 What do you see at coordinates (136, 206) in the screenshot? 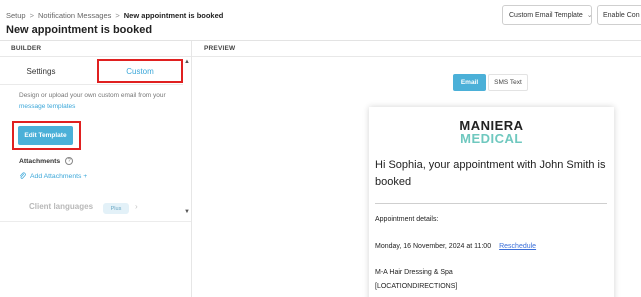
I see `chevron-right-icon: ›` at bounding box center [136, 206].